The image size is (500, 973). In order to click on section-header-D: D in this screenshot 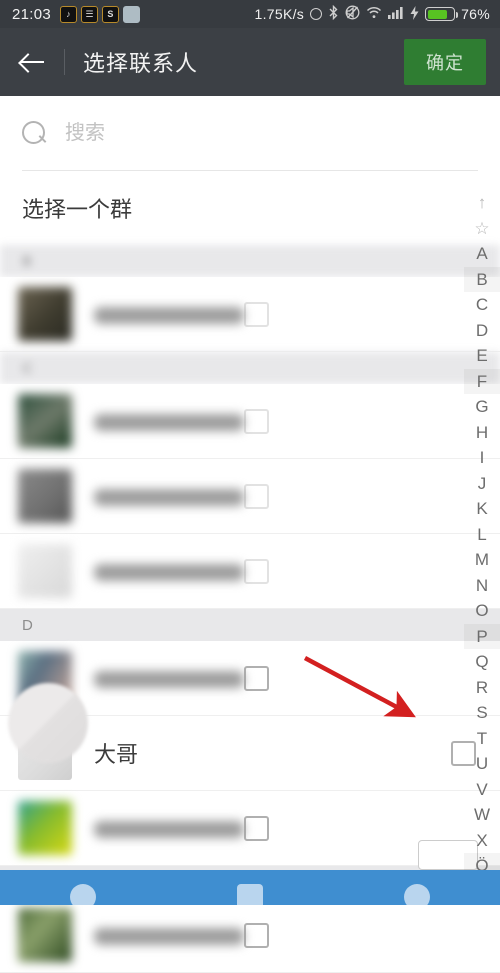, I will do `click(250, 625)`.